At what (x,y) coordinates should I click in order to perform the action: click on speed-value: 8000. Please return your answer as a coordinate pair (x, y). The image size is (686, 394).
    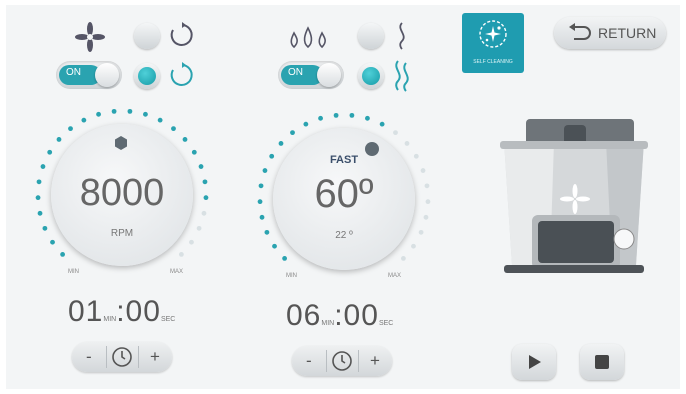
    Looking at the image, I should click on (122, 193).